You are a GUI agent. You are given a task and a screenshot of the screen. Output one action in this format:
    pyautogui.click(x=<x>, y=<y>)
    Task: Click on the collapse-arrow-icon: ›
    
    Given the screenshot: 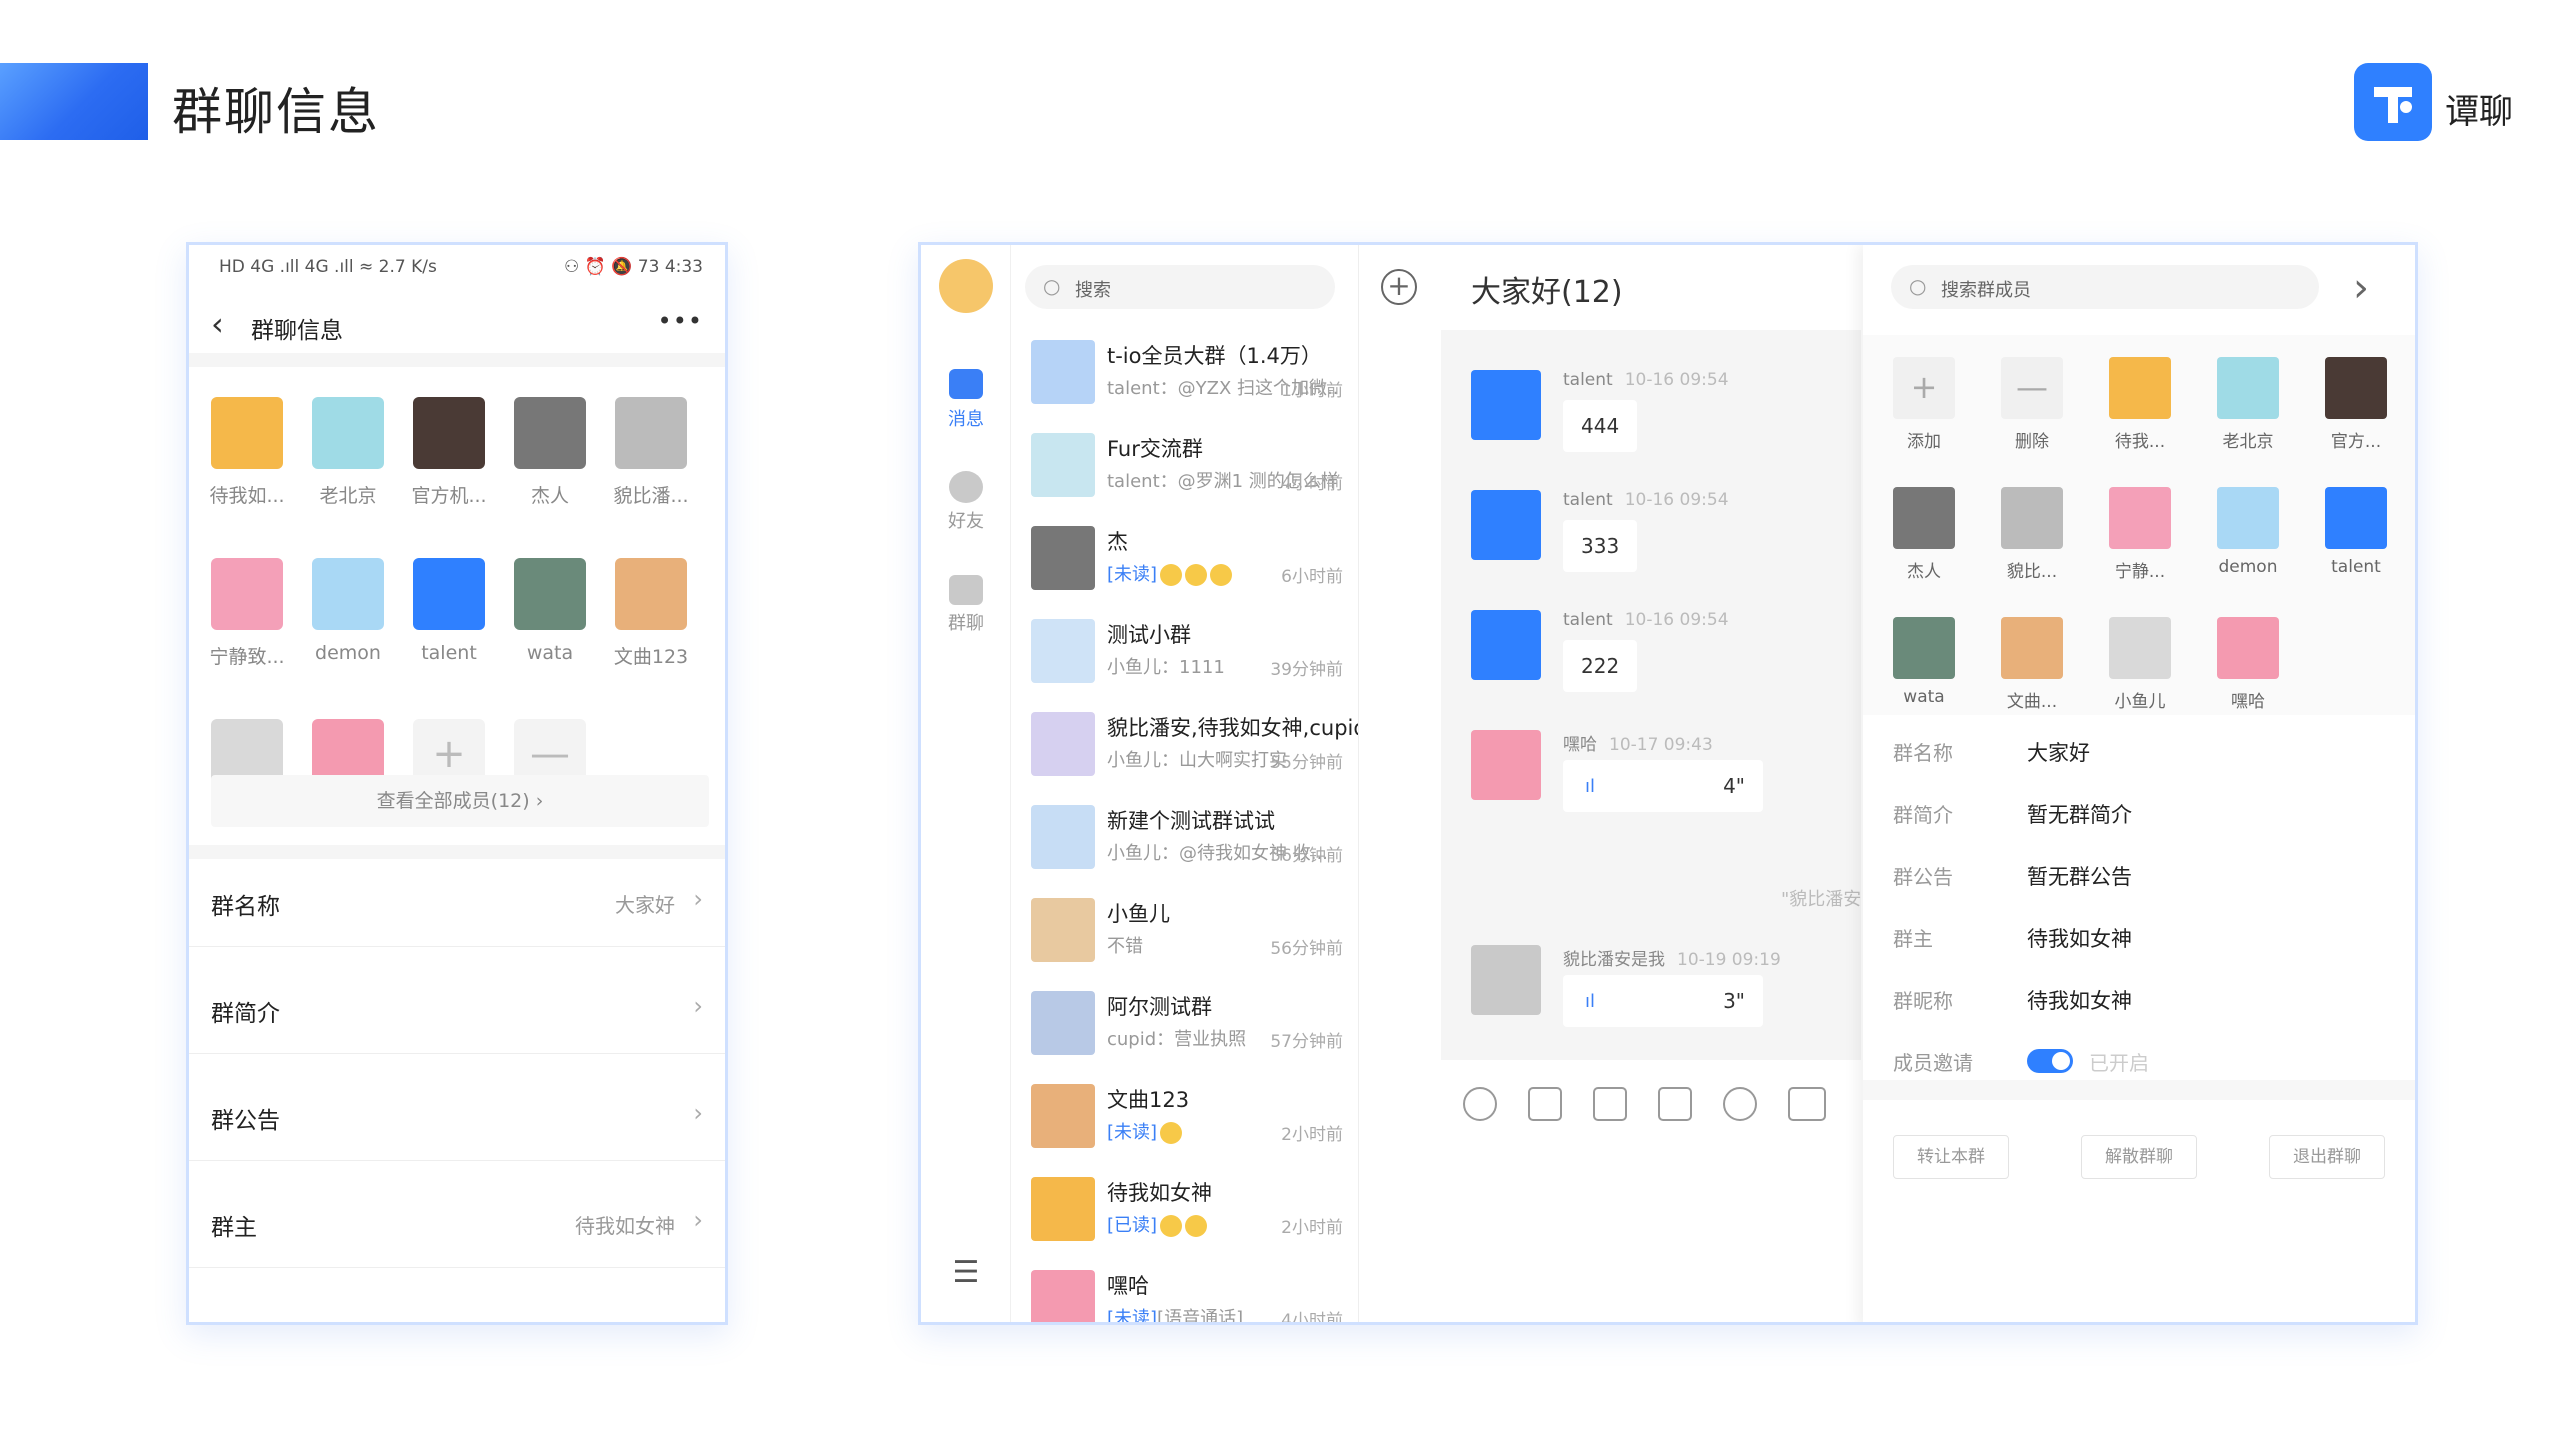 What is the action you would take?
    pyautogui.click(x=2361, y=288)
    